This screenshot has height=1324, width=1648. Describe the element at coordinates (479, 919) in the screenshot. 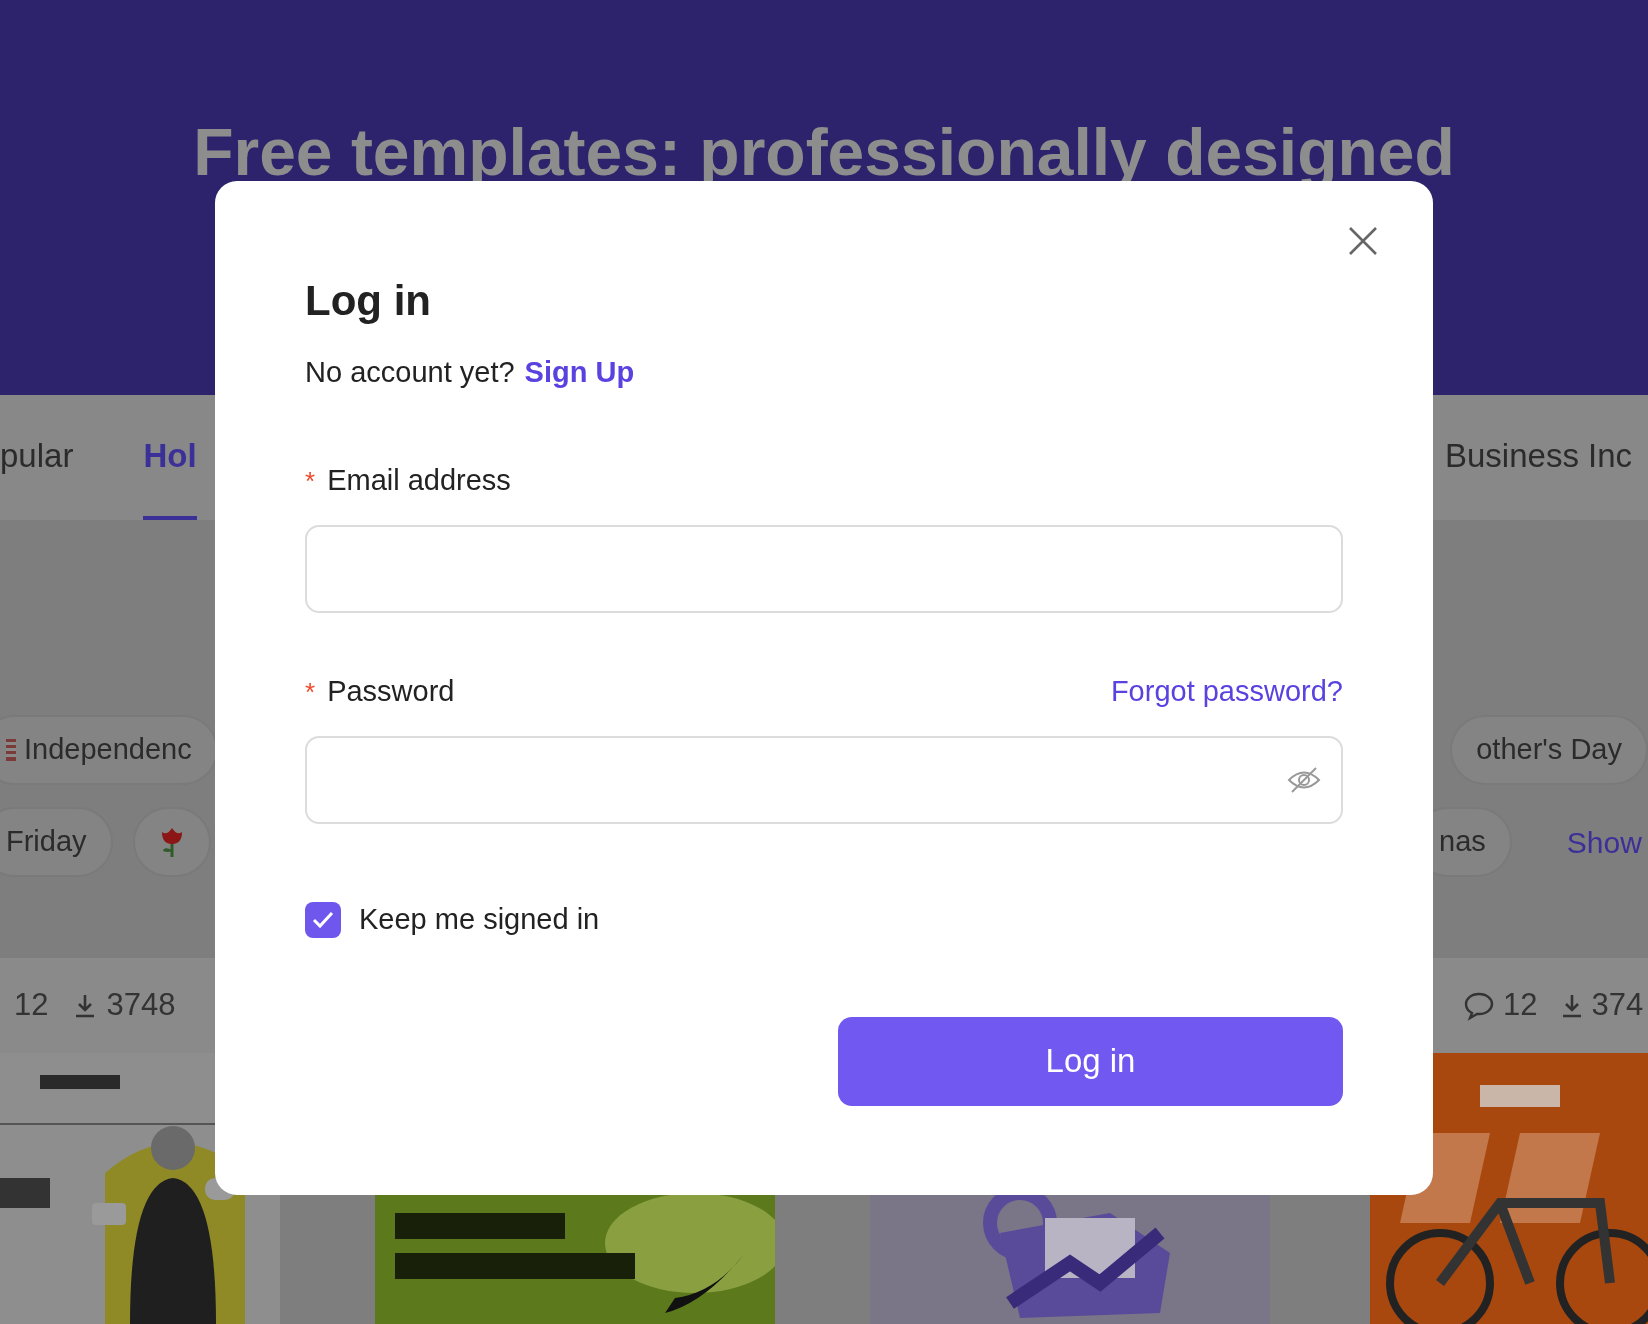

I see `remember-label: Keep me signed in` at that location.